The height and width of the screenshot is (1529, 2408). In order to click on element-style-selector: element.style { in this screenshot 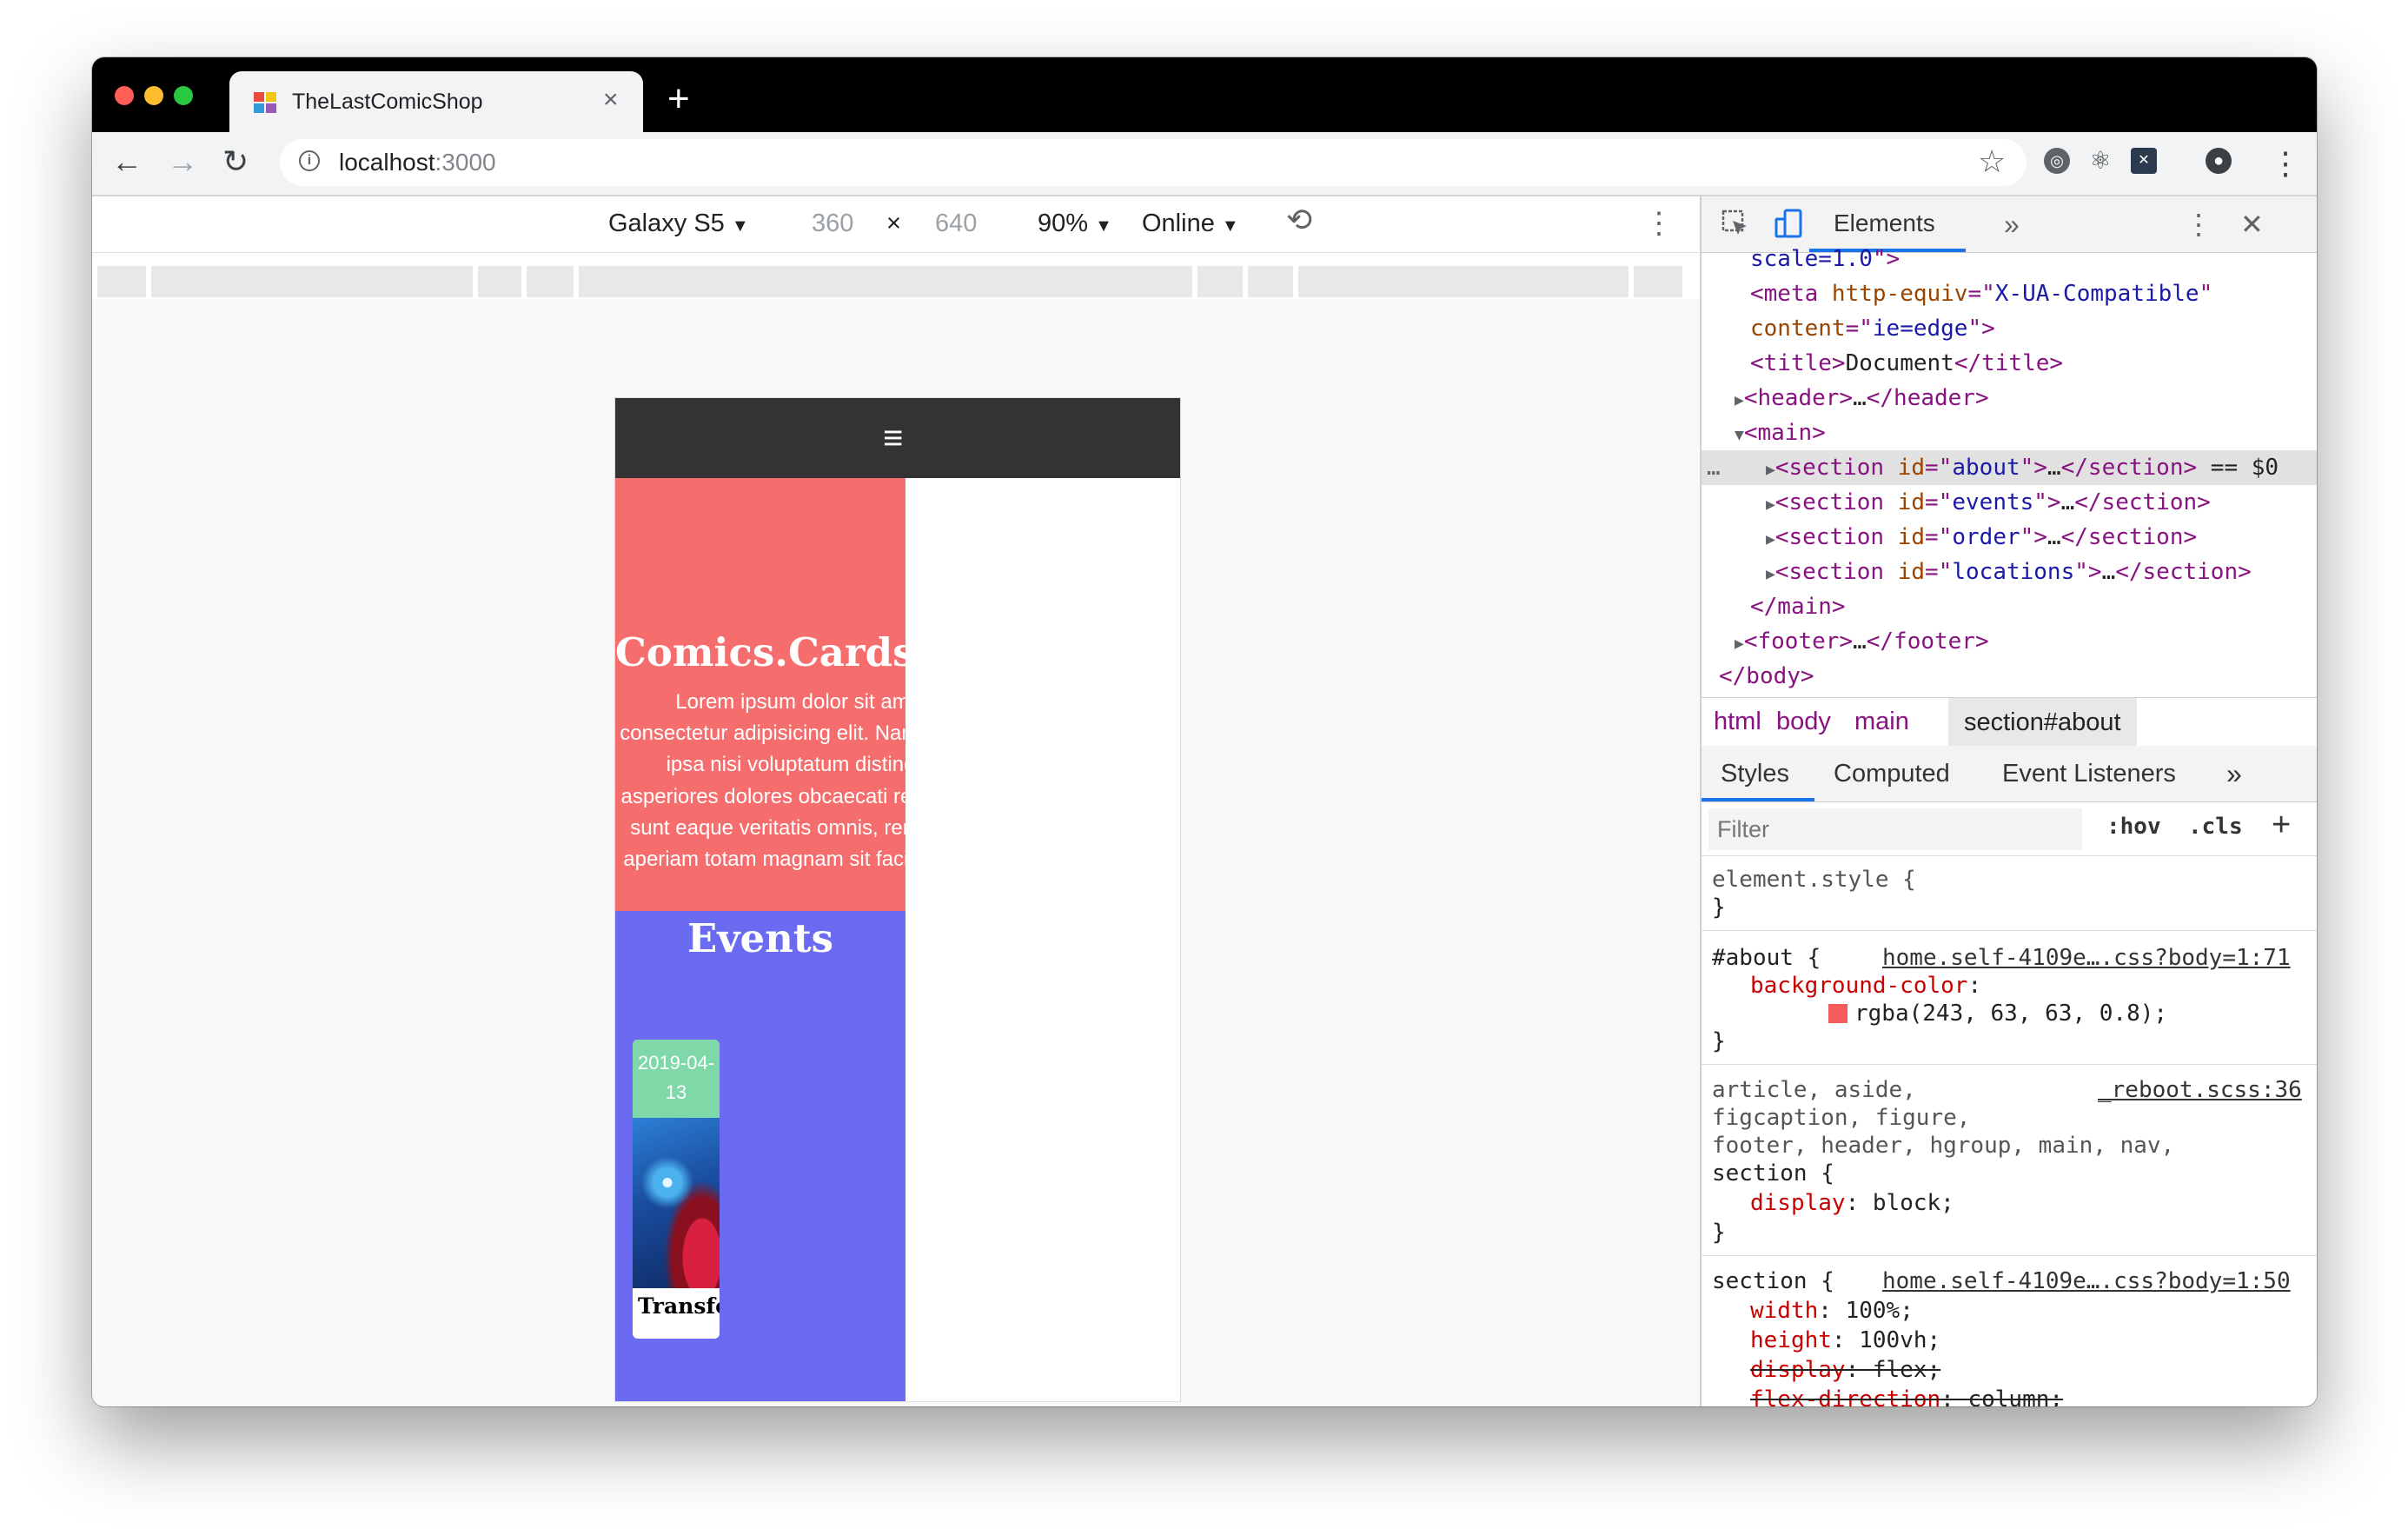, I will do `click(1814, 880)`.